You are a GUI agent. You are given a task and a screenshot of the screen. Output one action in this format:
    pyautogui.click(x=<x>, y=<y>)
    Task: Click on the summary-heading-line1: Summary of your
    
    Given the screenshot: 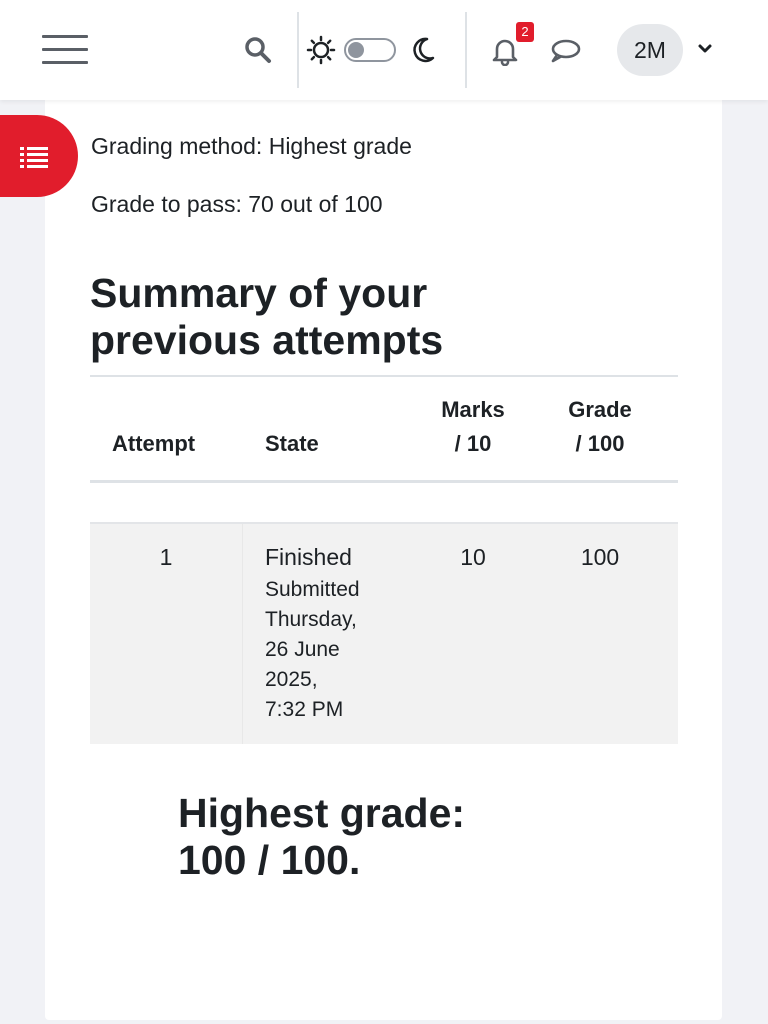 What is the action you would take?
    pyautogui.click(x=259, y=293)
    